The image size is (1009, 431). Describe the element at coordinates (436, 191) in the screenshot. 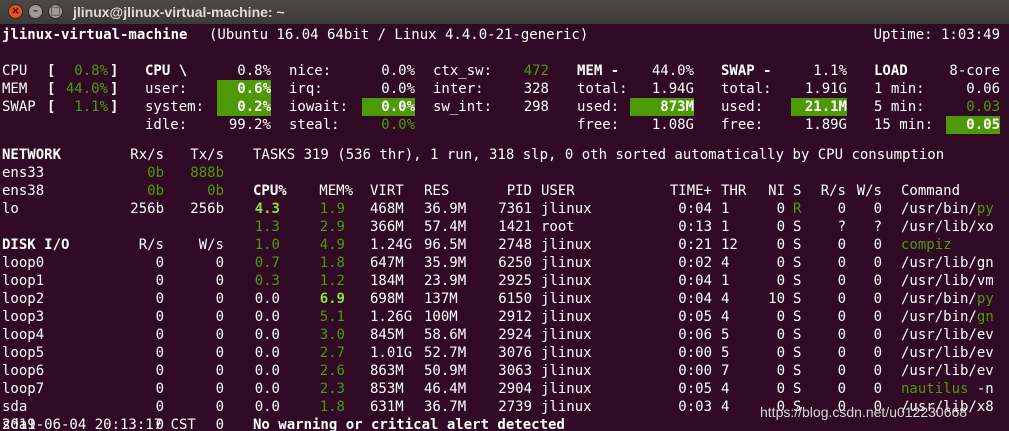

I see `proc-header-res: RES` at that location.